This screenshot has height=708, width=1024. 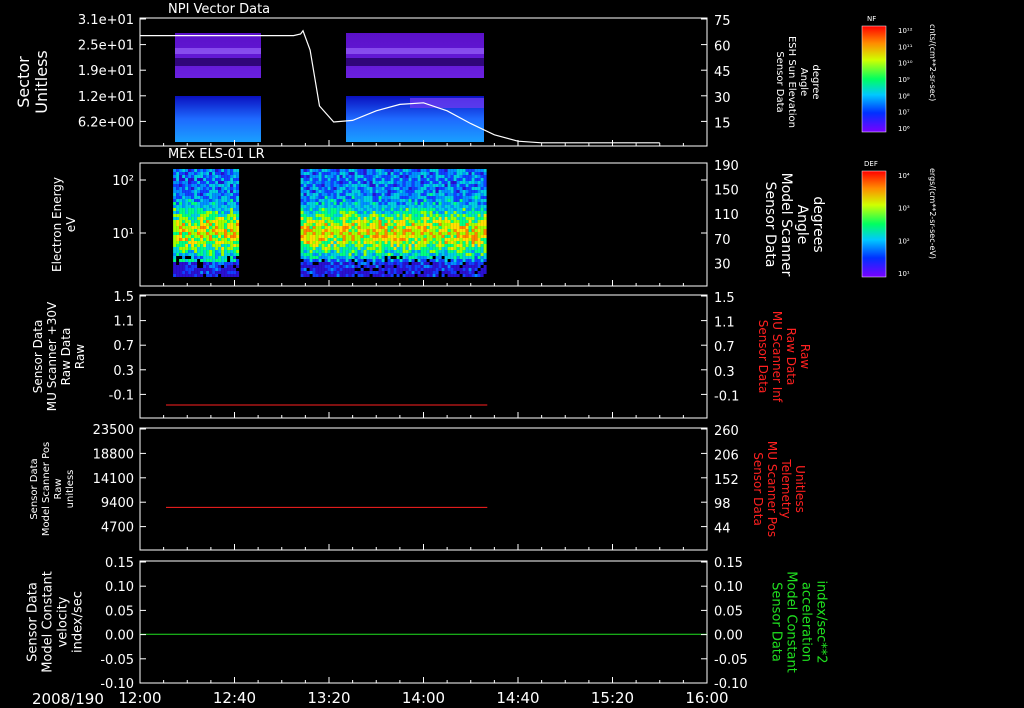 I want to click on left-axis-label-line: Raw, so click(x=58, y=488).